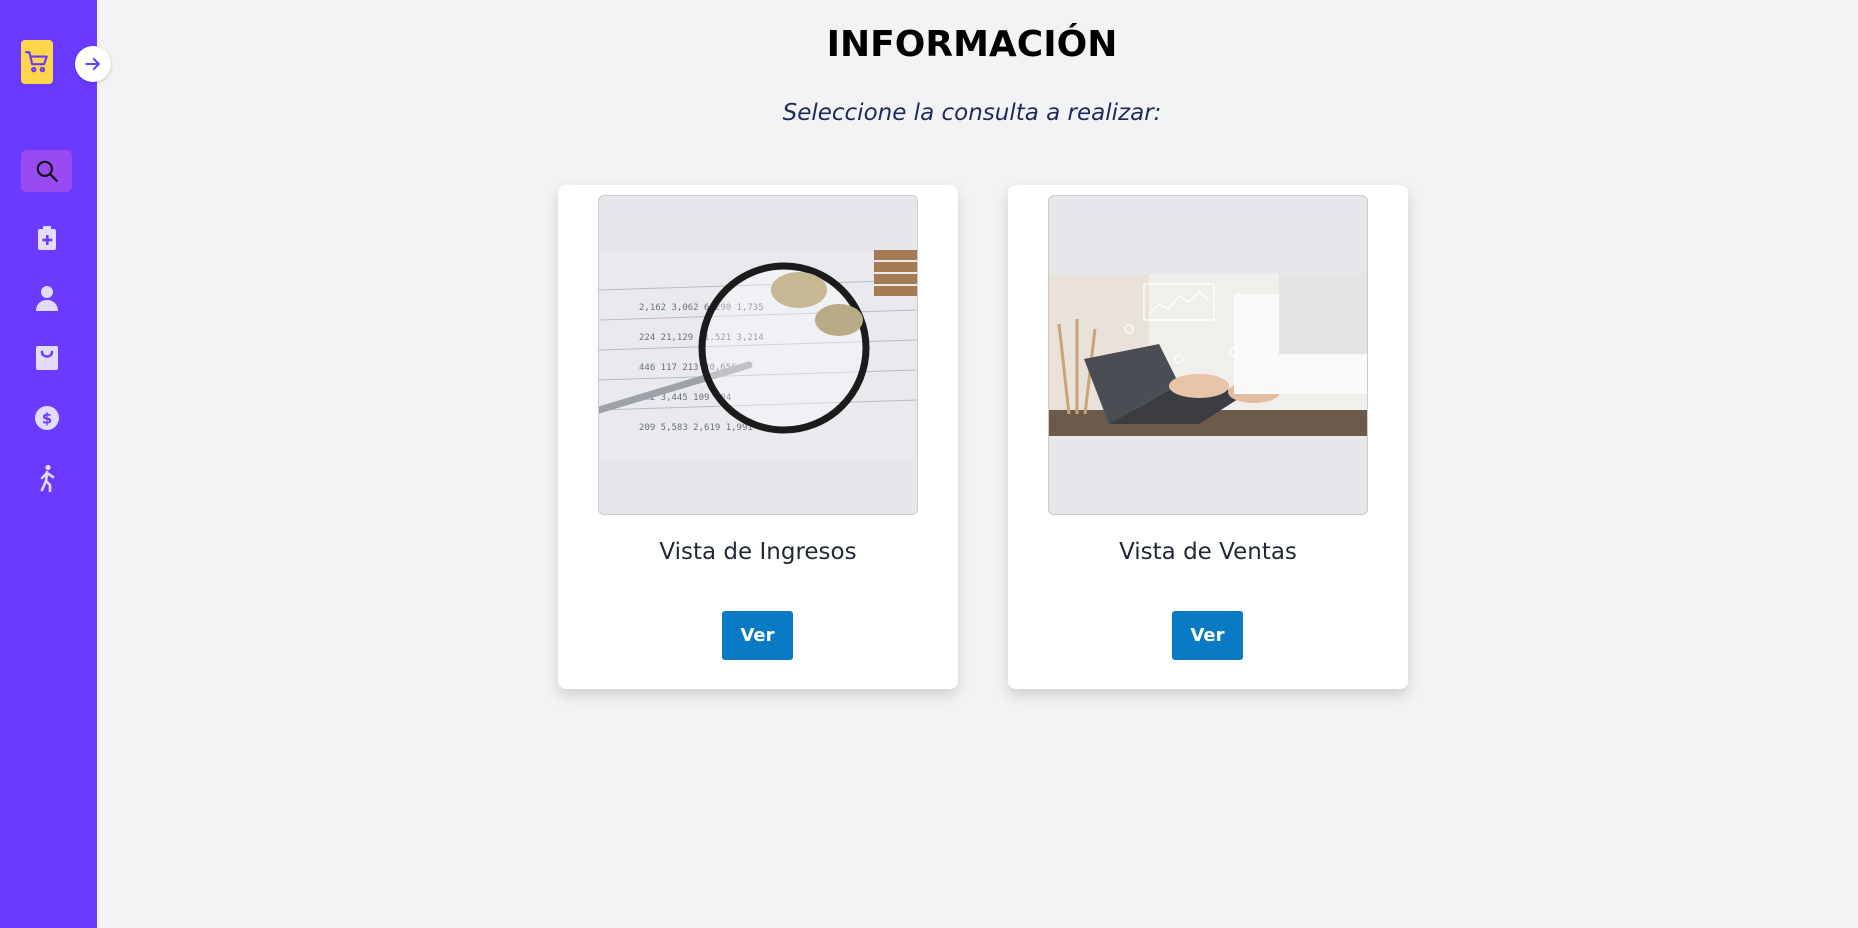  I want to click on dollar-circle-icon: $, so click(46, 418).